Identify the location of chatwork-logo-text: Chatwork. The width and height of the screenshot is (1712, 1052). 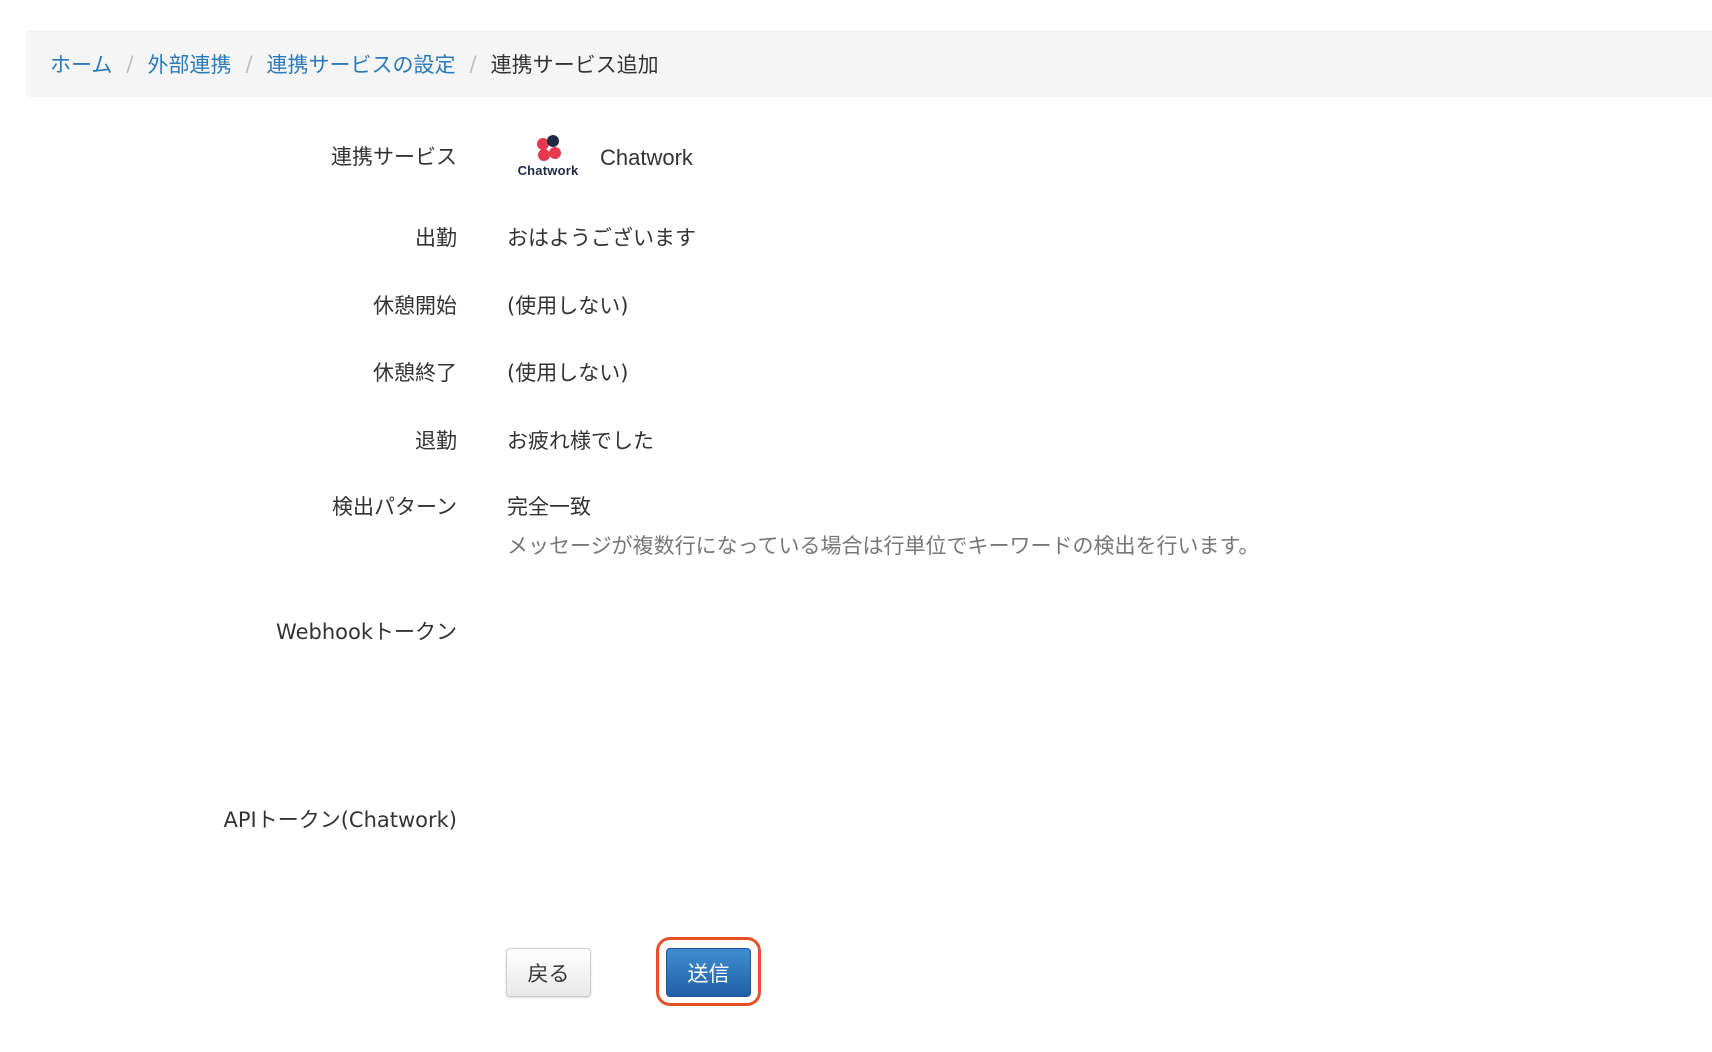
(548, 170).